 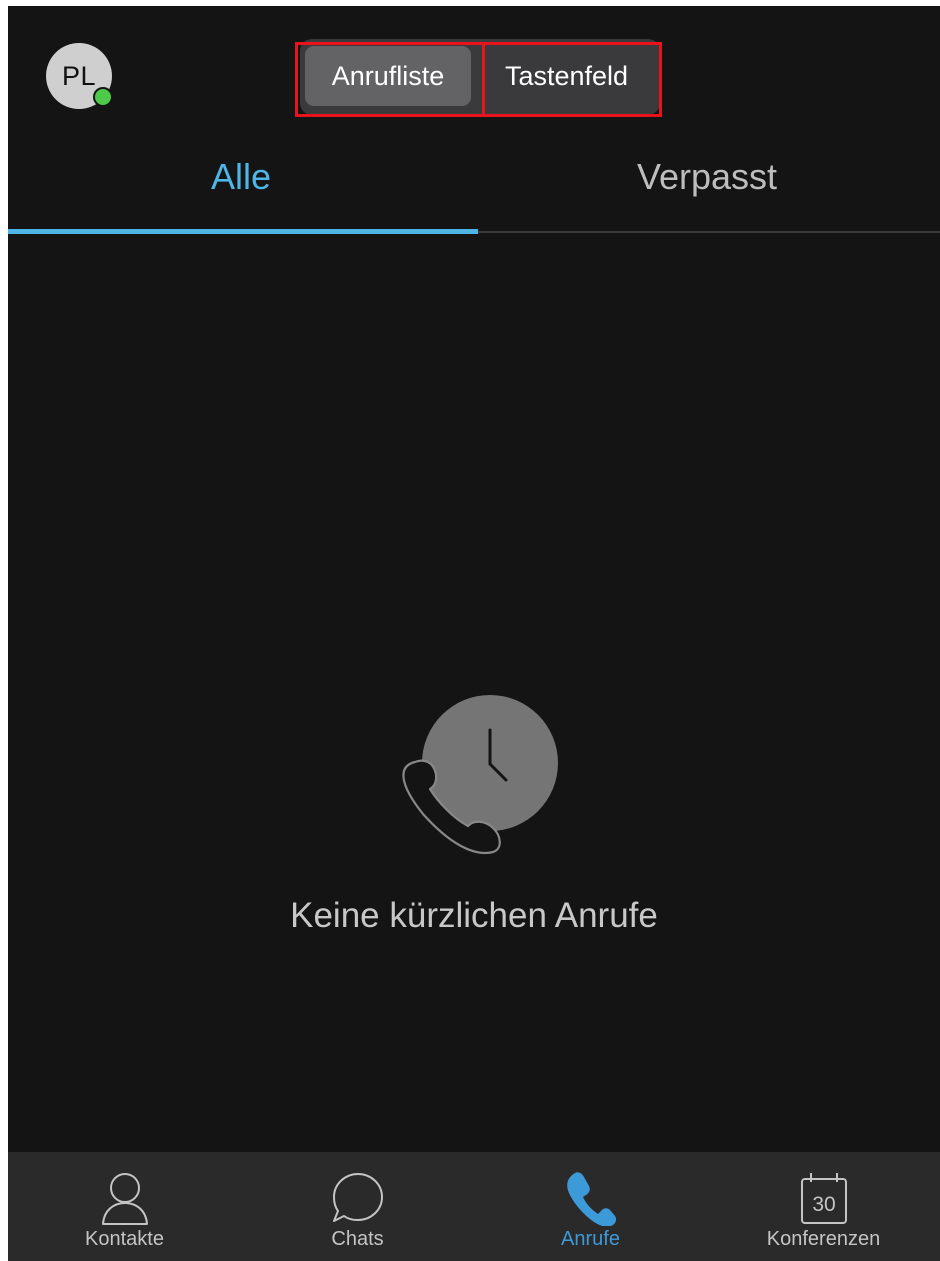 What do you see at coordinates (823, 1239) in the screenshot?
I see `nav-label-konferenzen: Konferenzen` at bounding box center [823, 1239].